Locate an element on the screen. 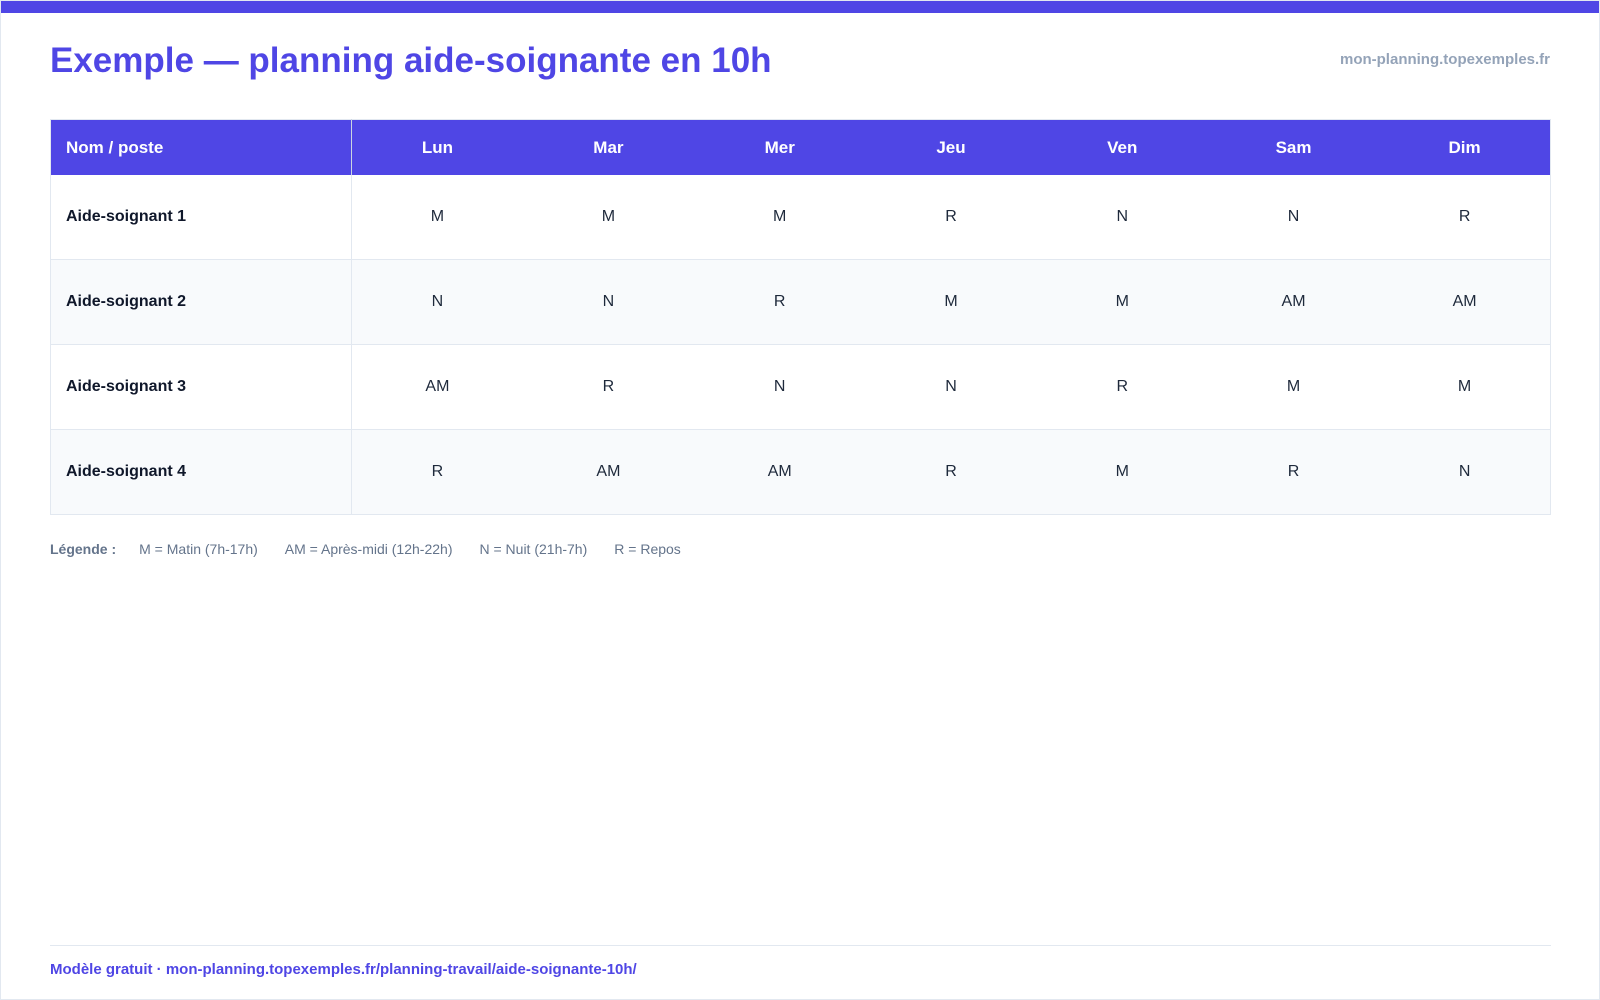 The width and height of the screenshot is (1600, 1000). table-row: Aide-soignant 3 AM R N N R M M is located at coordinates (800, 387).